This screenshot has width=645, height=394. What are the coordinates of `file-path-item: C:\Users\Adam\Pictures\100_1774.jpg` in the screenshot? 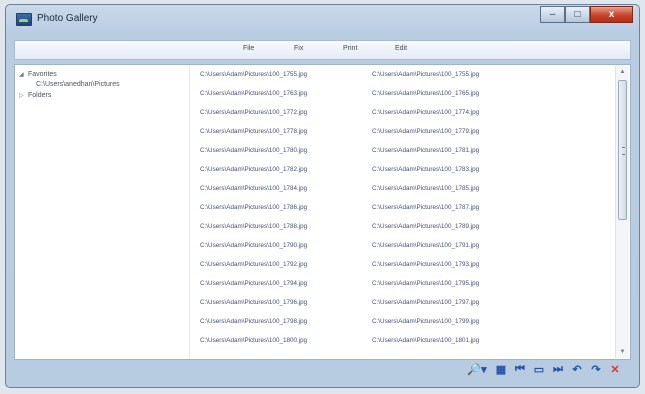 It's located at (458, 112).